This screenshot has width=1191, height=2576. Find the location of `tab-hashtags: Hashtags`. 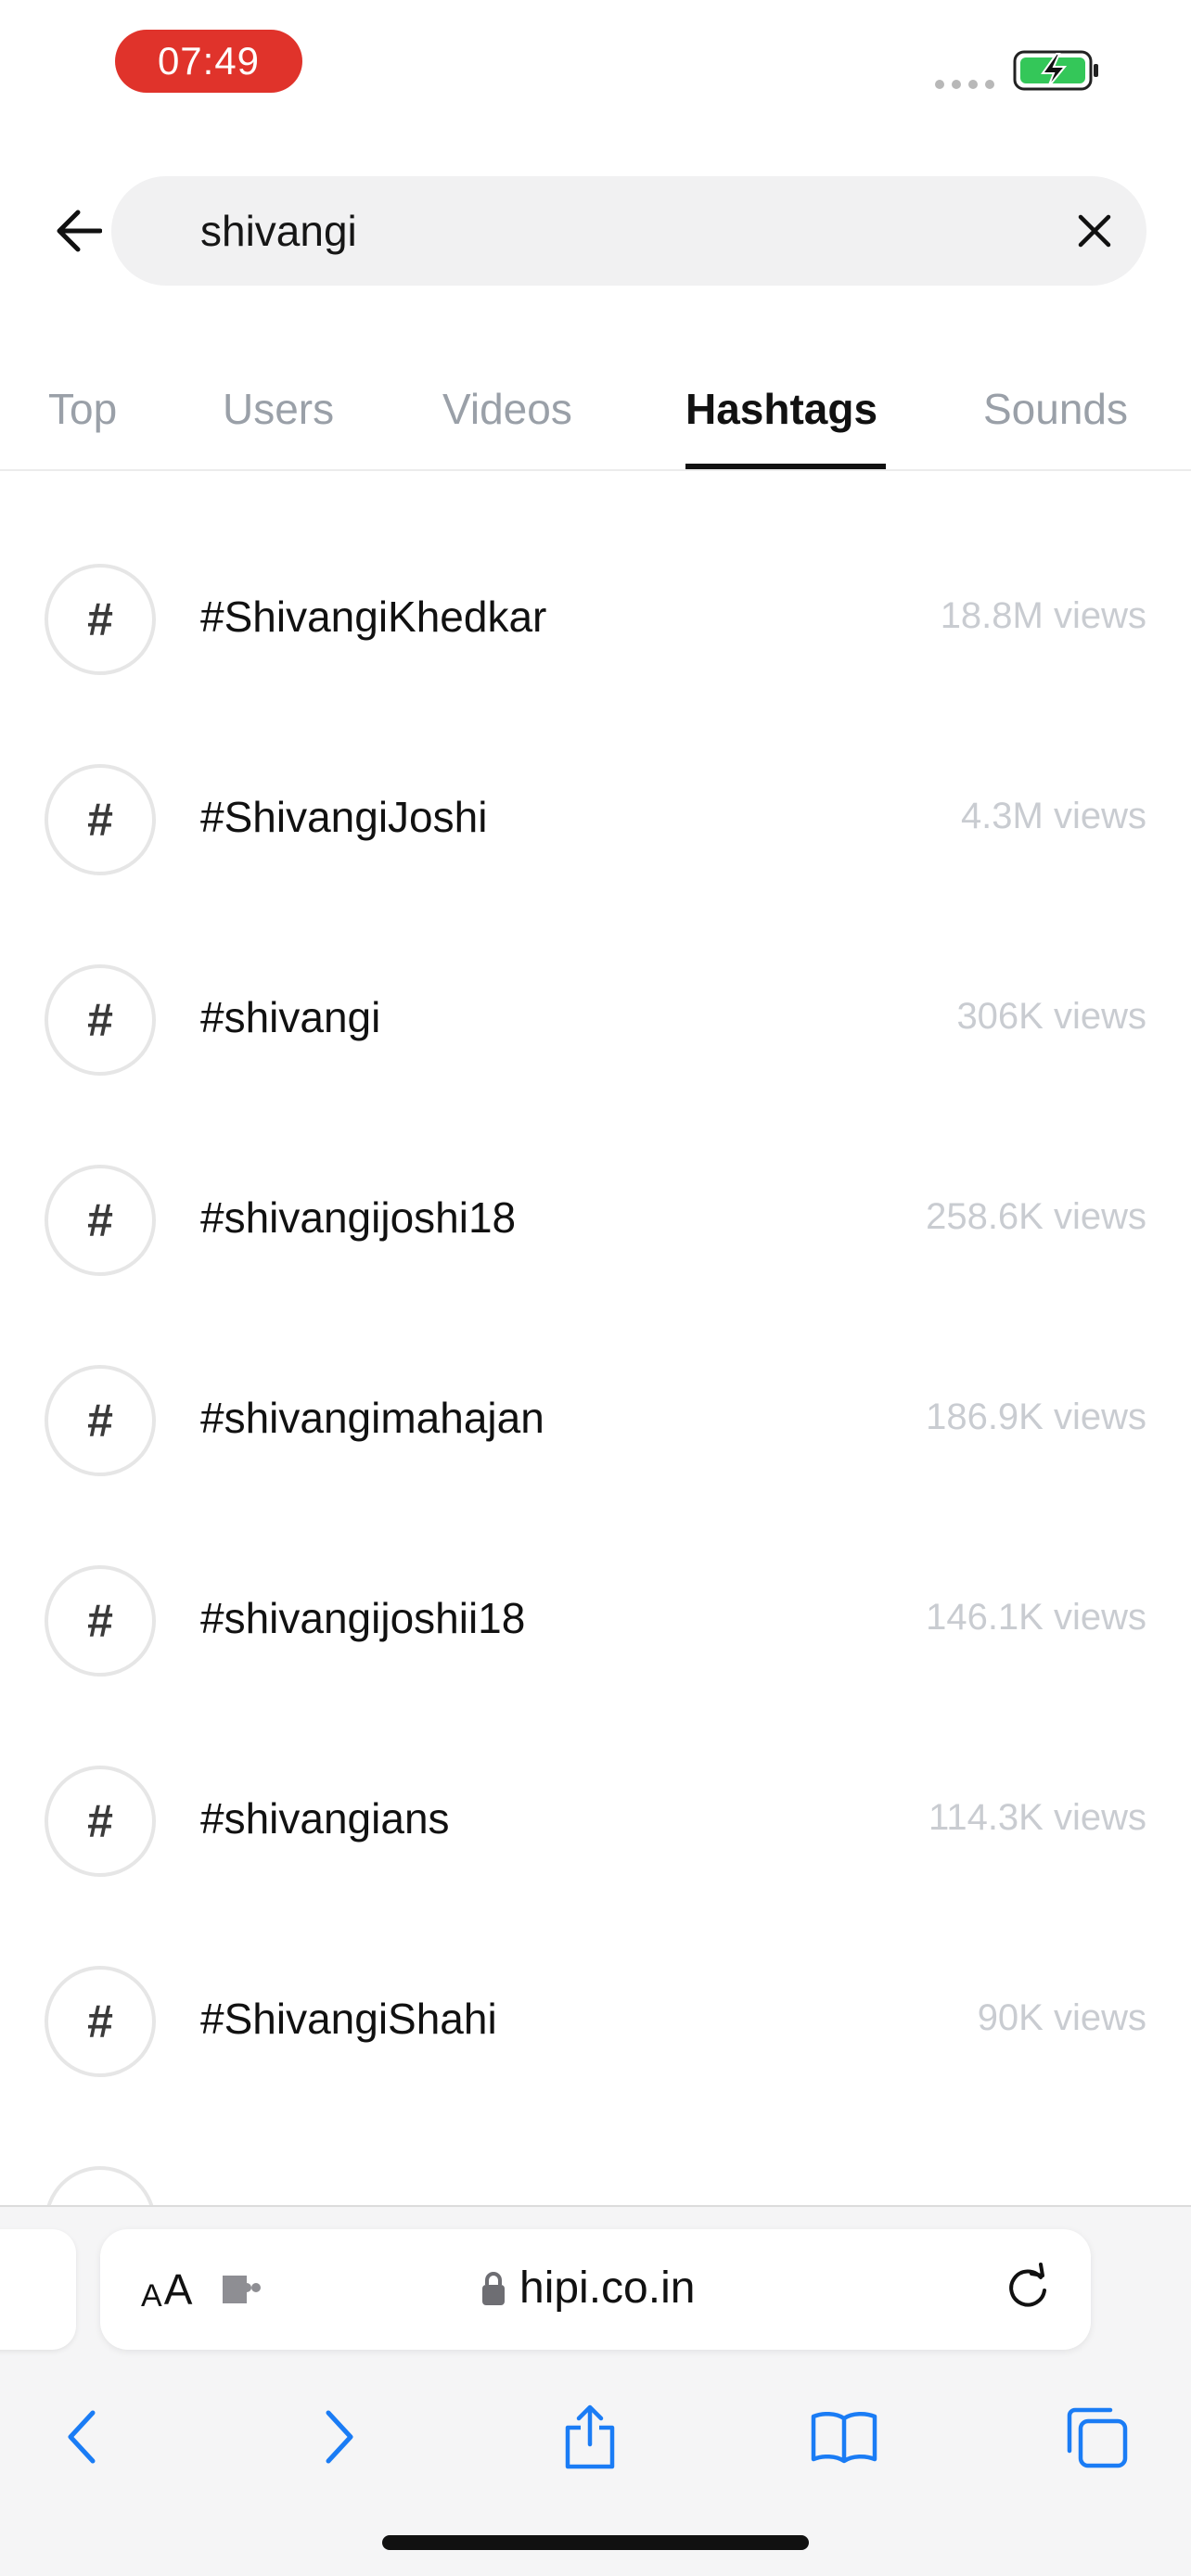

tab-hashtags: Hashtags is located at coordinates (781, 409).